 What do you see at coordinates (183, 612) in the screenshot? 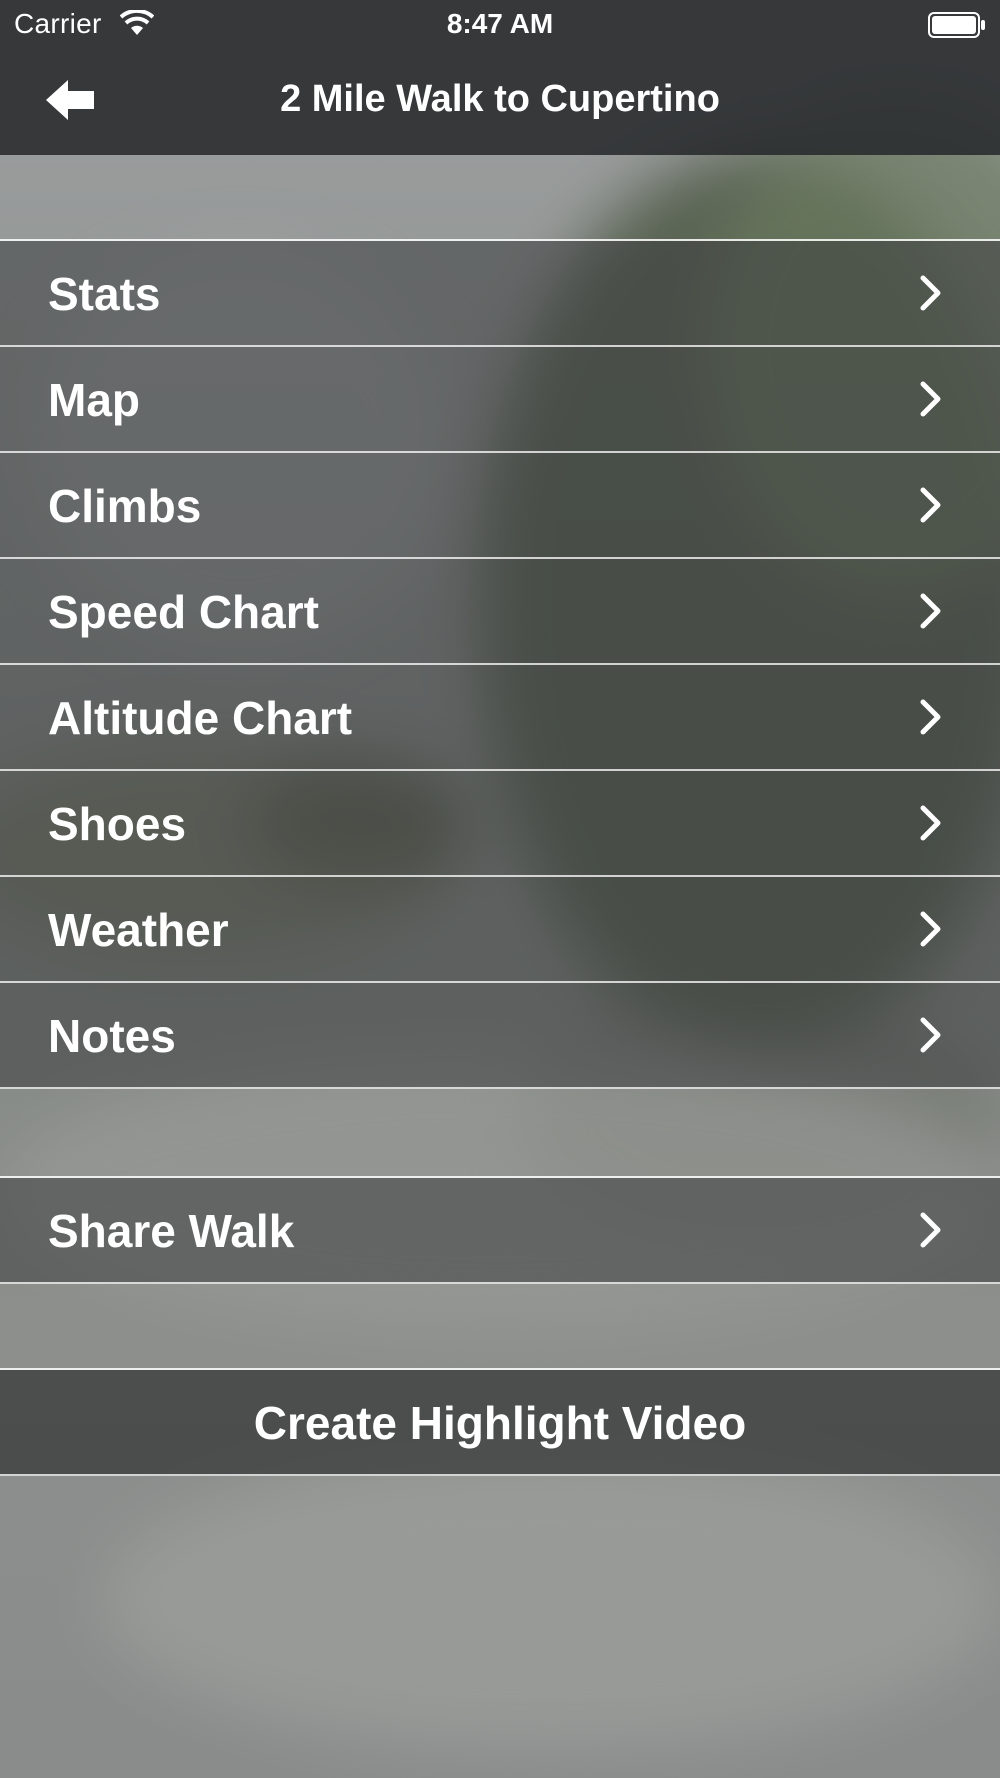
I see `menu-item-label: Speed Chart` at bounding box center [183, 612].